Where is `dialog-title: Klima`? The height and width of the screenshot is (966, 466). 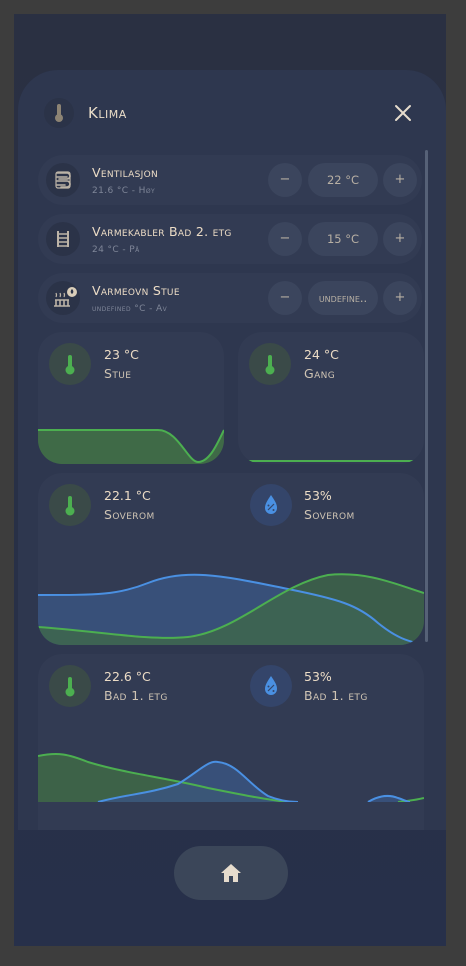 dialog-title: Klima is located at coordinates (107, 113).